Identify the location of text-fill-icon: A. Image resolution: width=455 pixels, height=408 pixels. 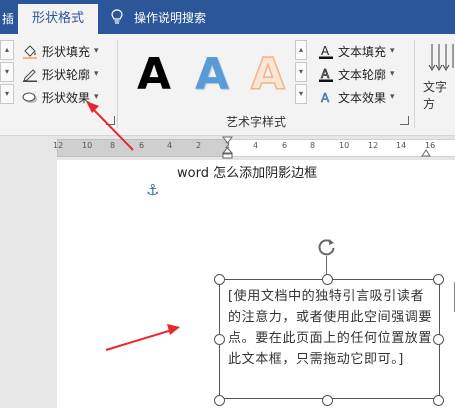
(326, 51).